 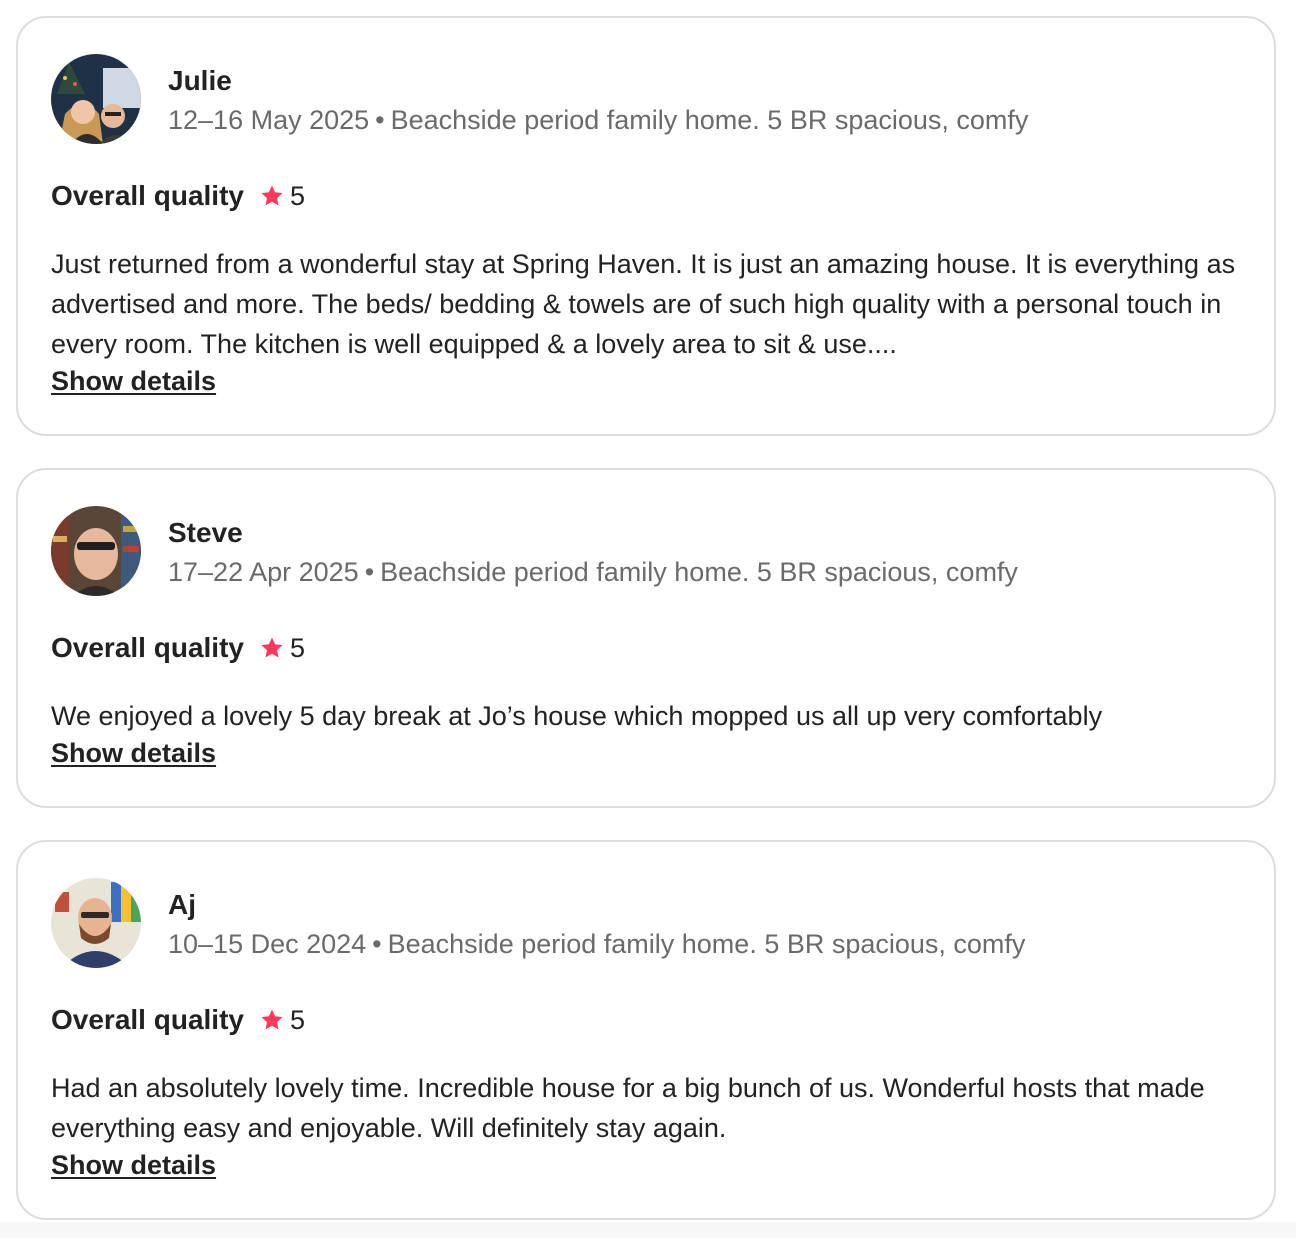 What do you see at coordinates (267, 943) in the screenshot?
I see `stay-dates: 10–15 Dec 2024` at bounding box center [267, 943].